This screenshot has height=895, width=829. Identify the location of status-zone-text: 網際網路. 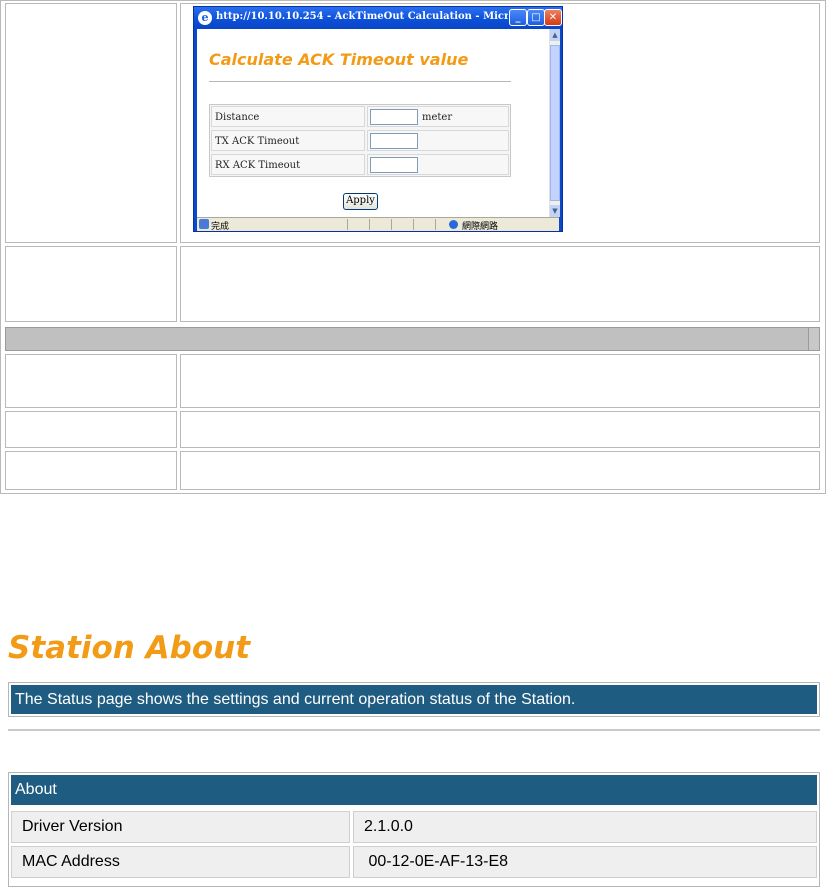
(480, 227).